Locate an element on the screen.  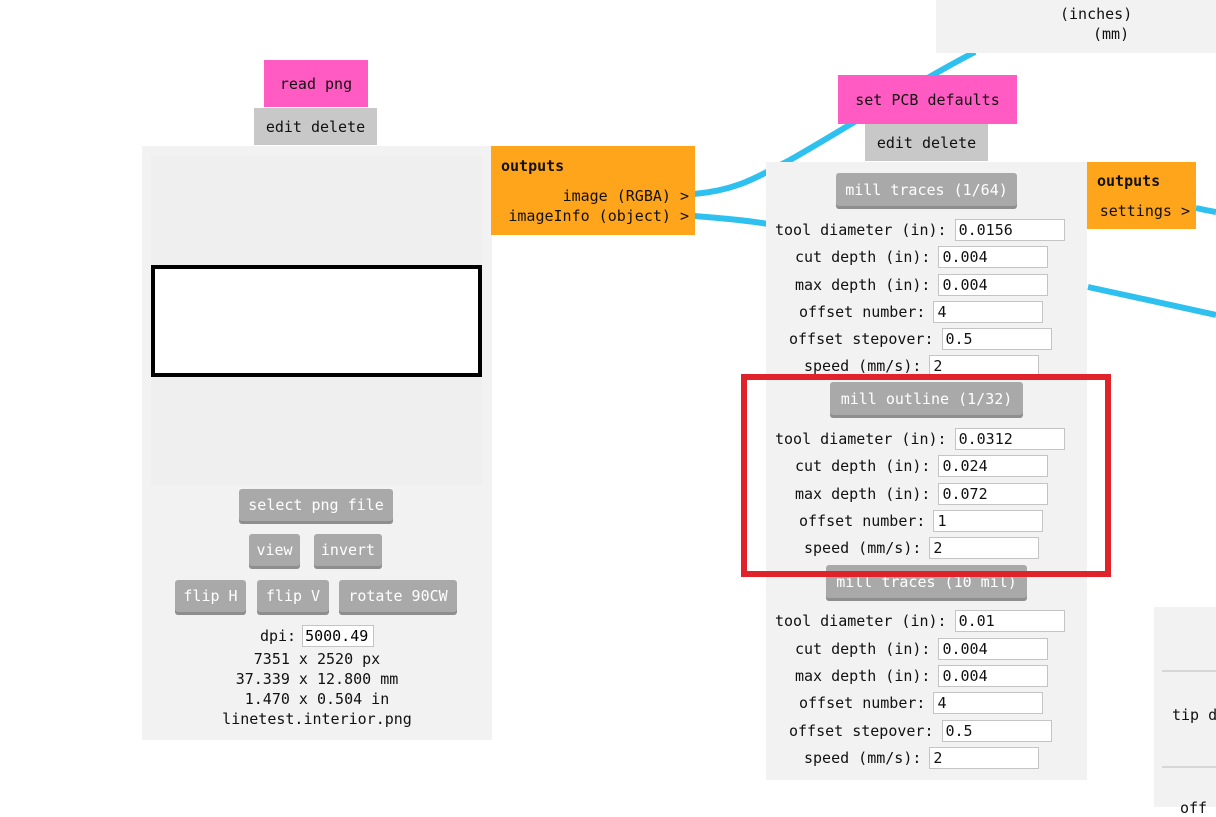
read-png-title: read png is located at coordinates (316, 83).